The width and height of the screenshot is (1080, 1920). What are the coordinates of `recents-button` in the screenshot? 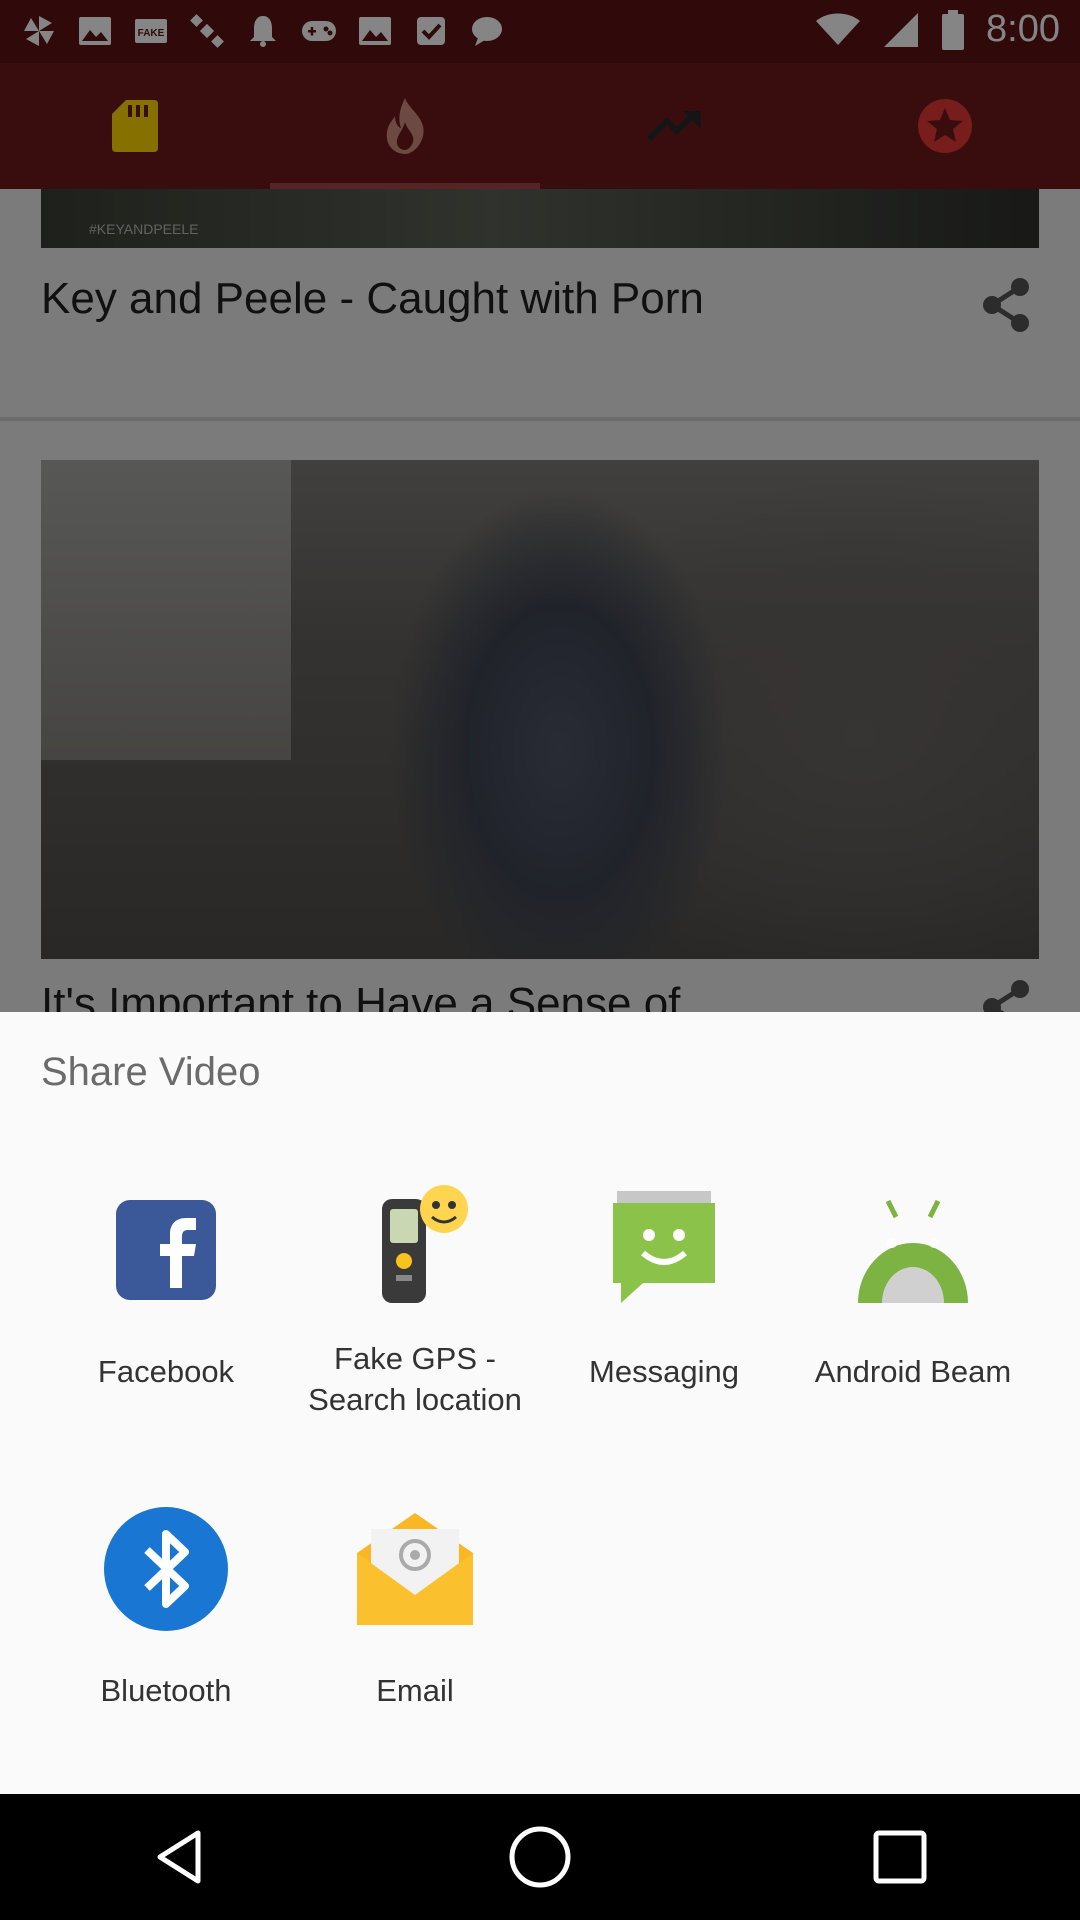 It's located at (900, 1857).